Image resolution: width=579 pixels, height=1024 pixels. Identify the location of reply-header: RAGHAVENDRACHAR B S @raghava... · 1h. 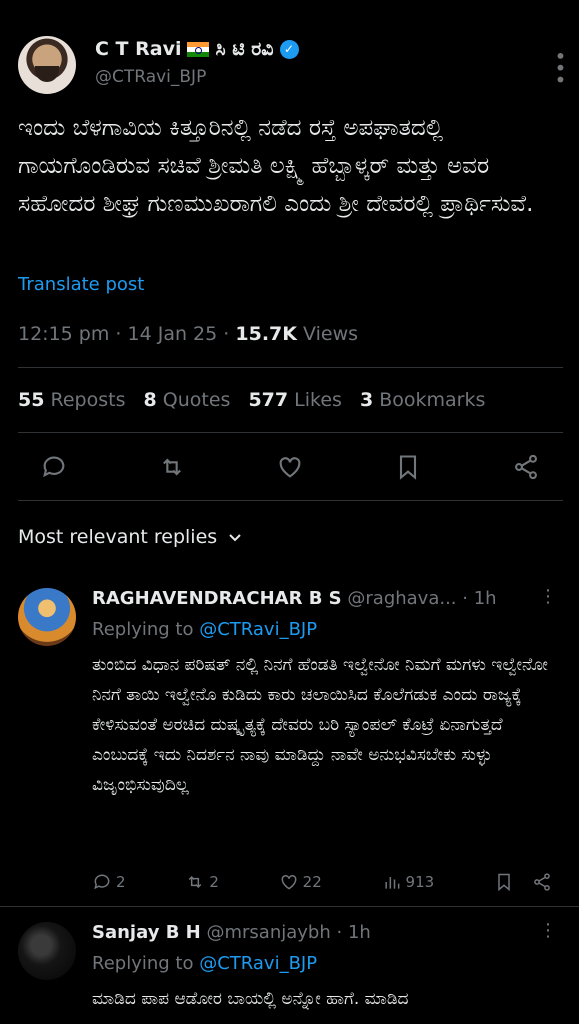
(294, 598).